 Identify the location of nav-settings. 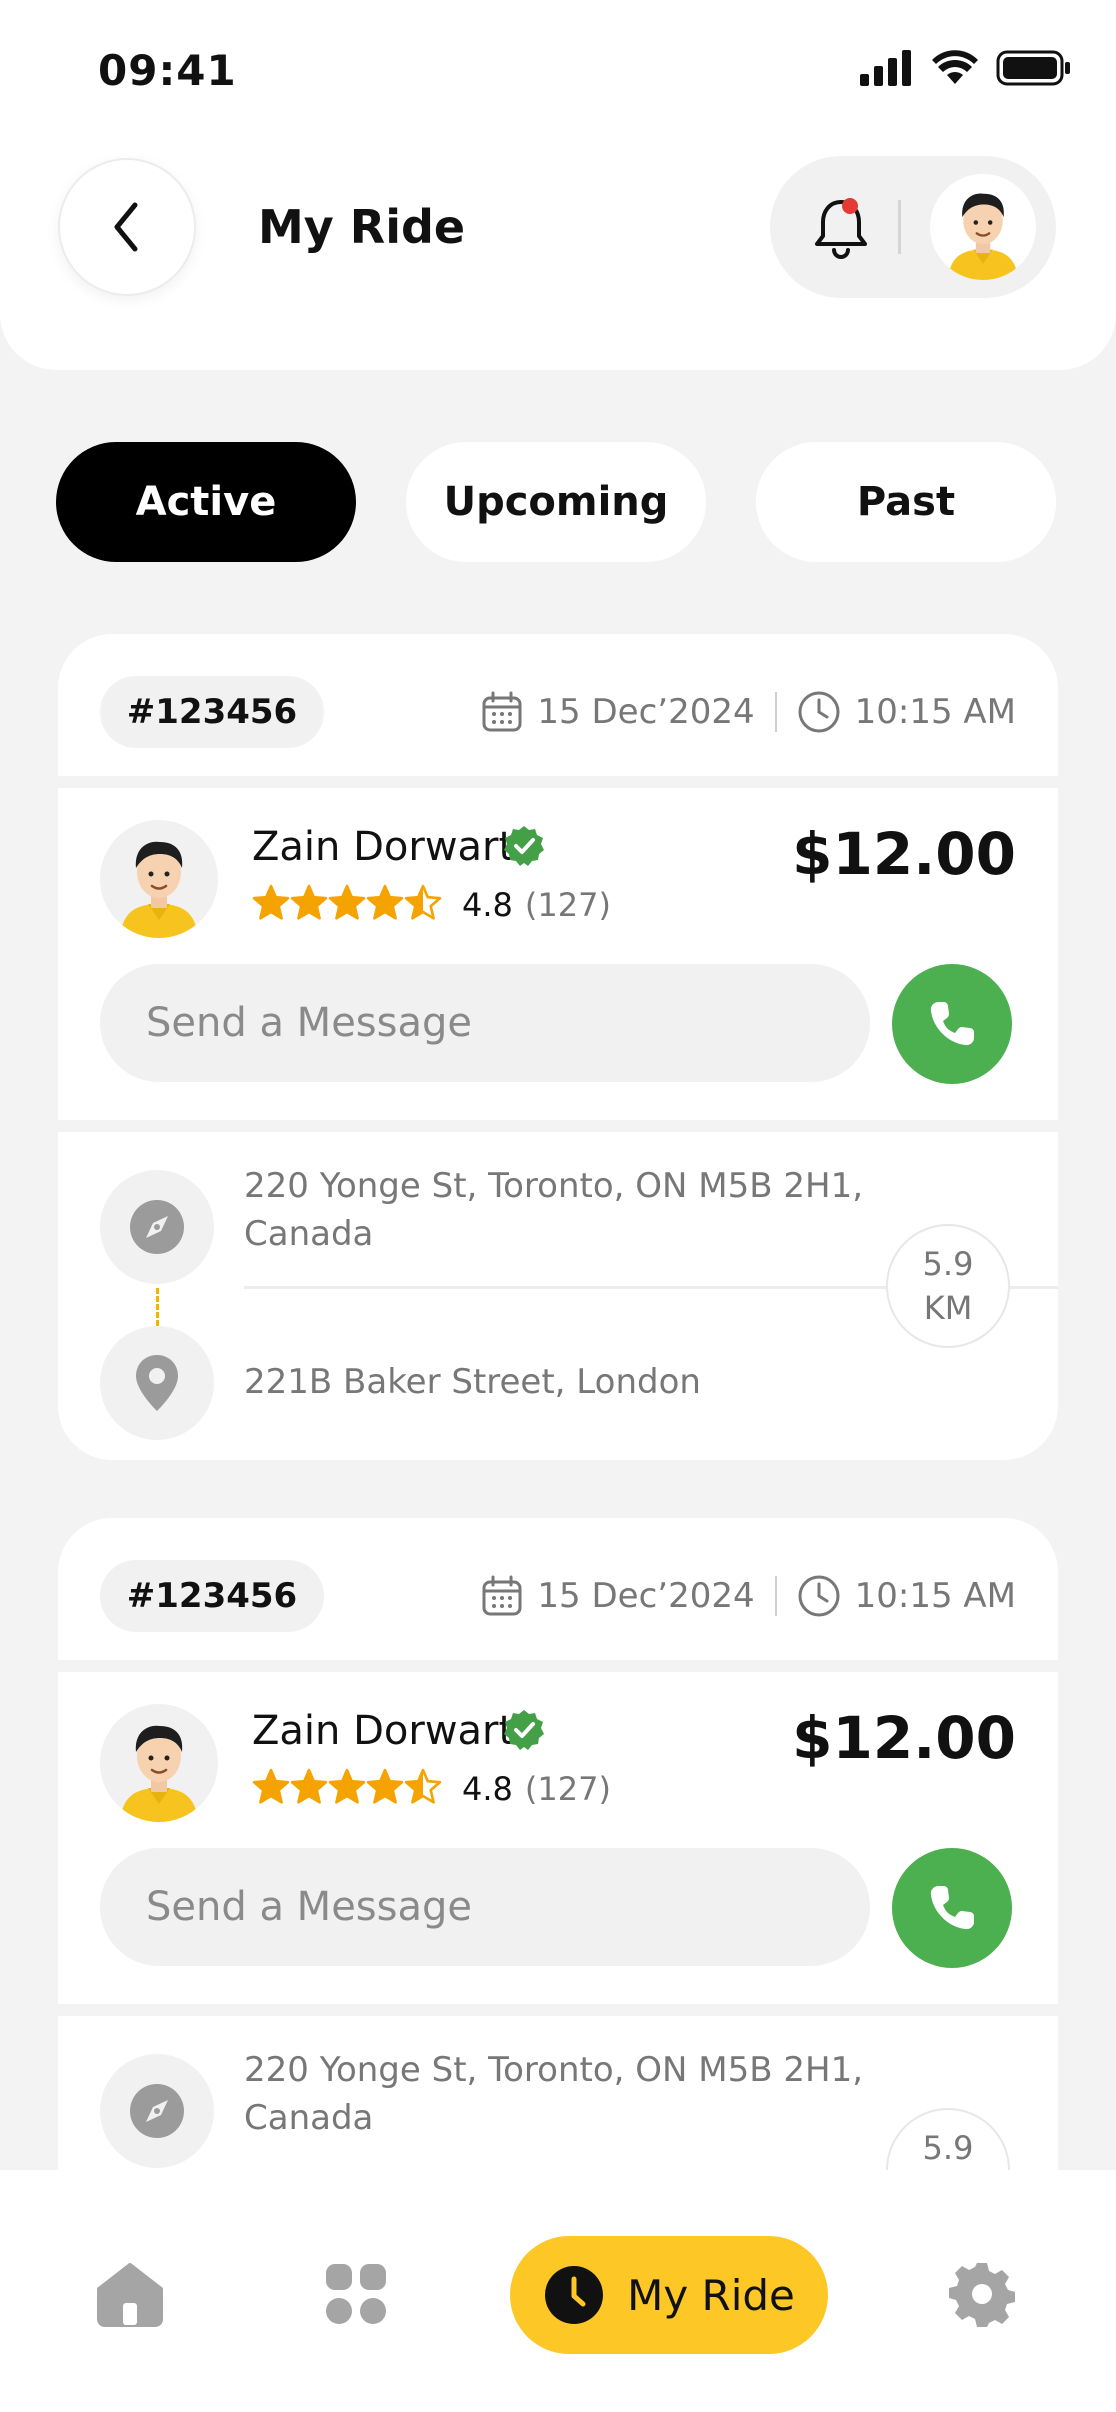
(982, 2294).